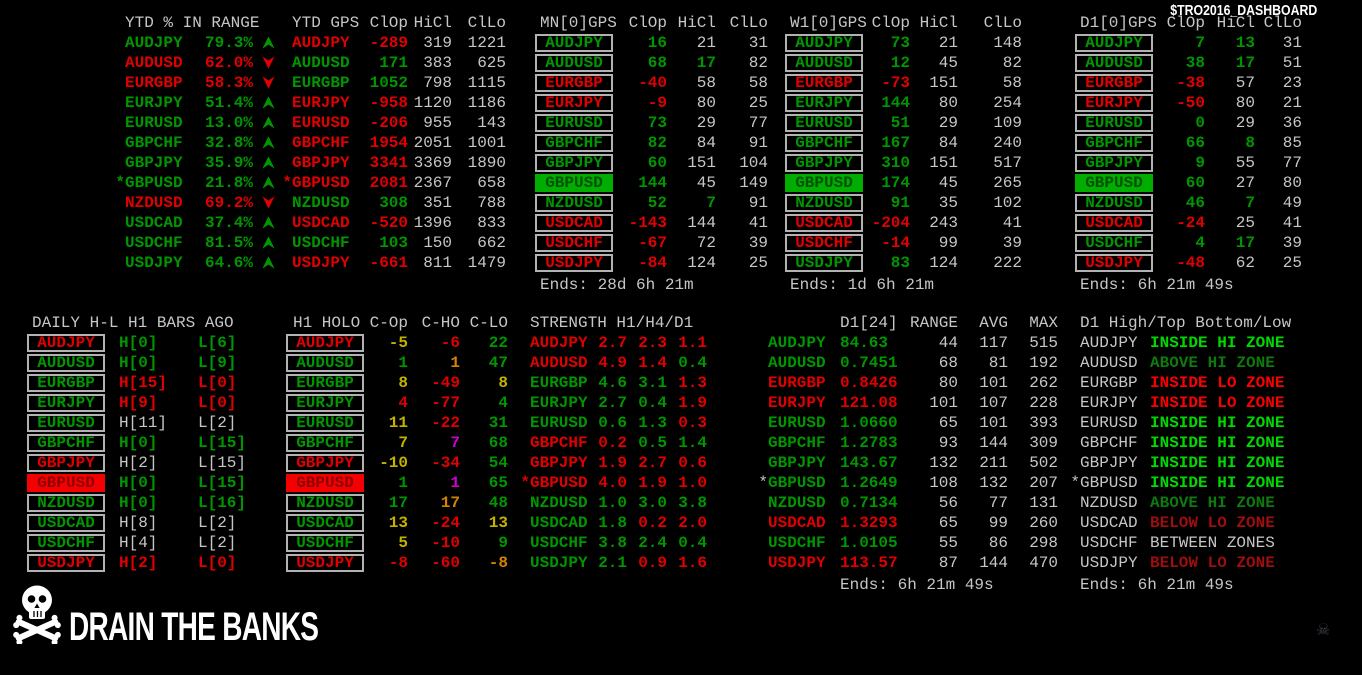 The height and width of the screenshot is (675, 1362). I want to click on value-cell: 48, so click(498, 503).